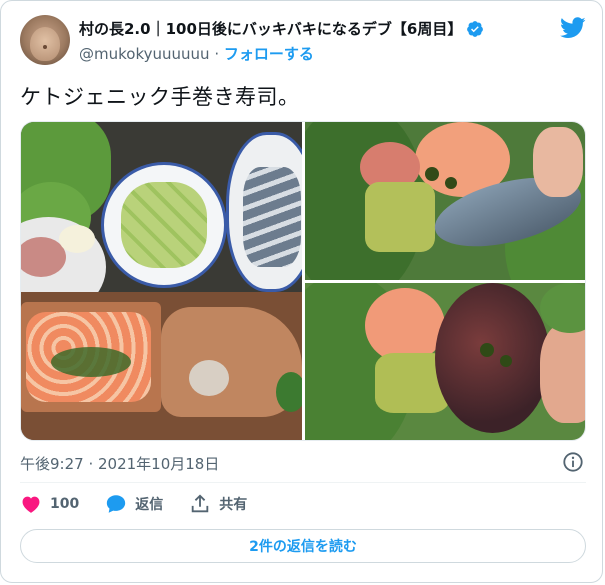 This screenshot has height=585, width=605. I want to click on like-count: 100, so click(65, 504).